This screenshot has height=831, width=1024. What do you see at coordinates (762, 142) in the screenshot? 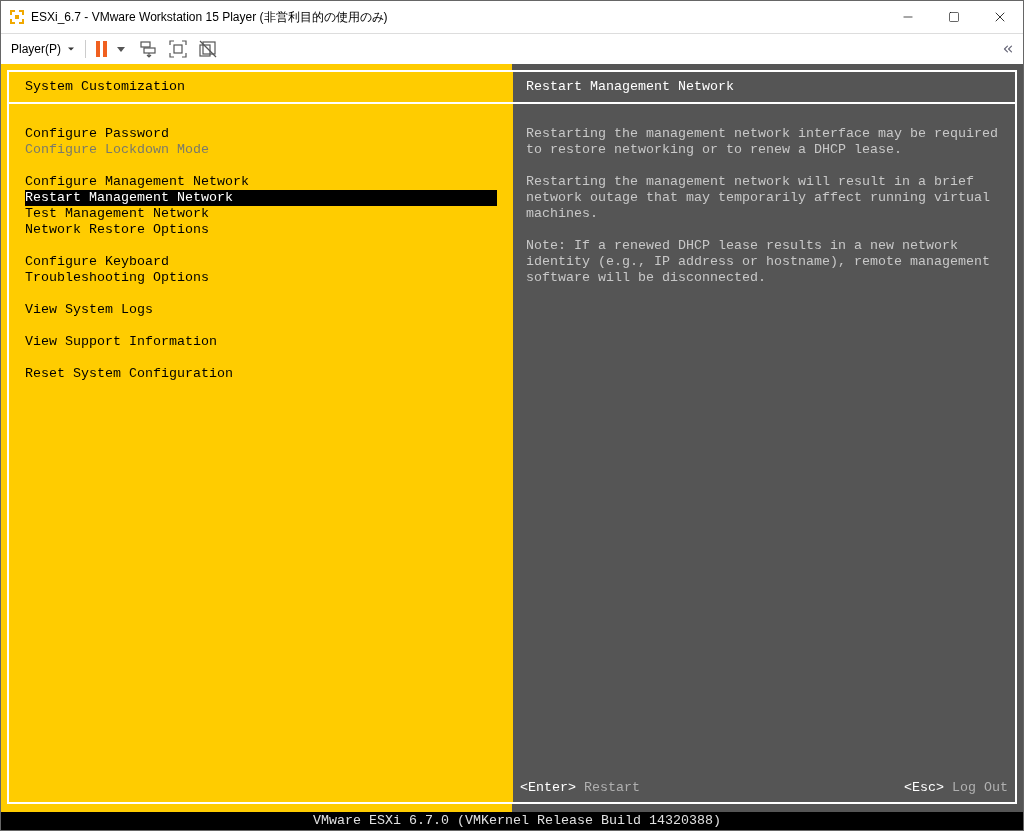
I see `description-paragraph: Restarting the management network interface may be required to restore networking or to renew a DHCP lease.` at bounding box center [762, 142].